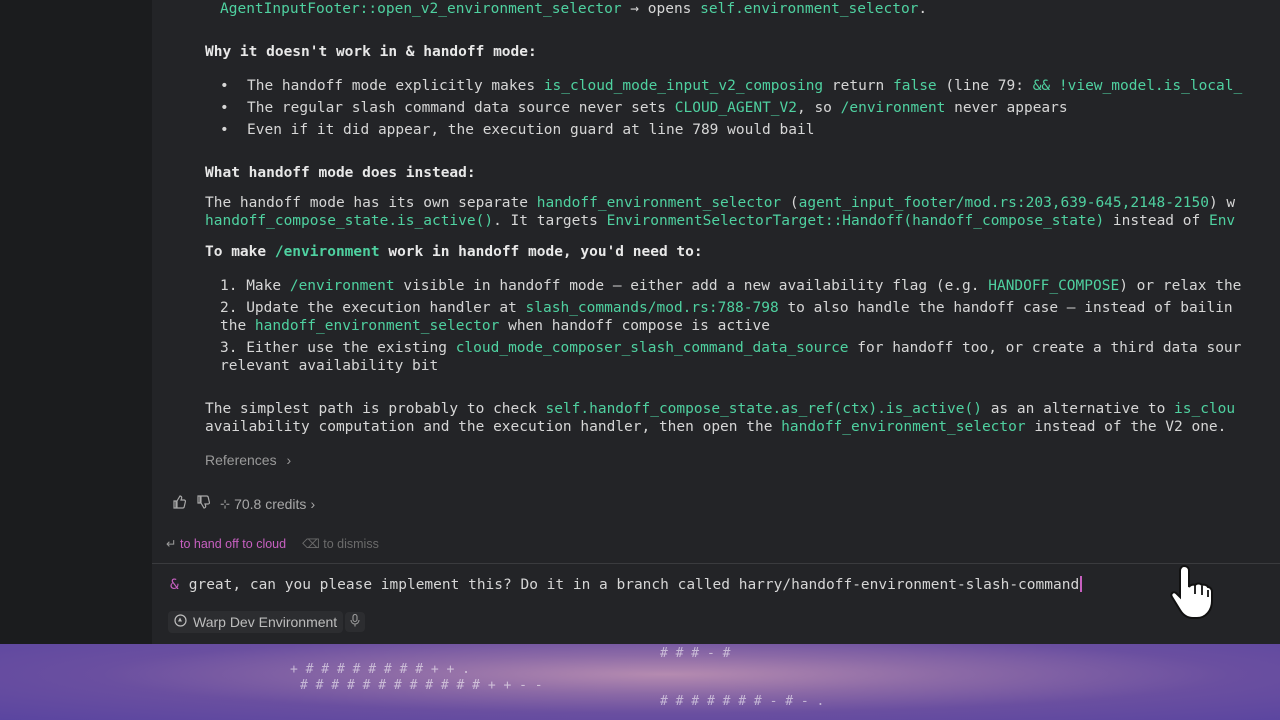 This screenshot has width=1280, height=720. What do you see at coordinates (1137, 86) in the screenshot?
I see `code-span: && !view_model.is_local_` at bounding box center [1137, 86].